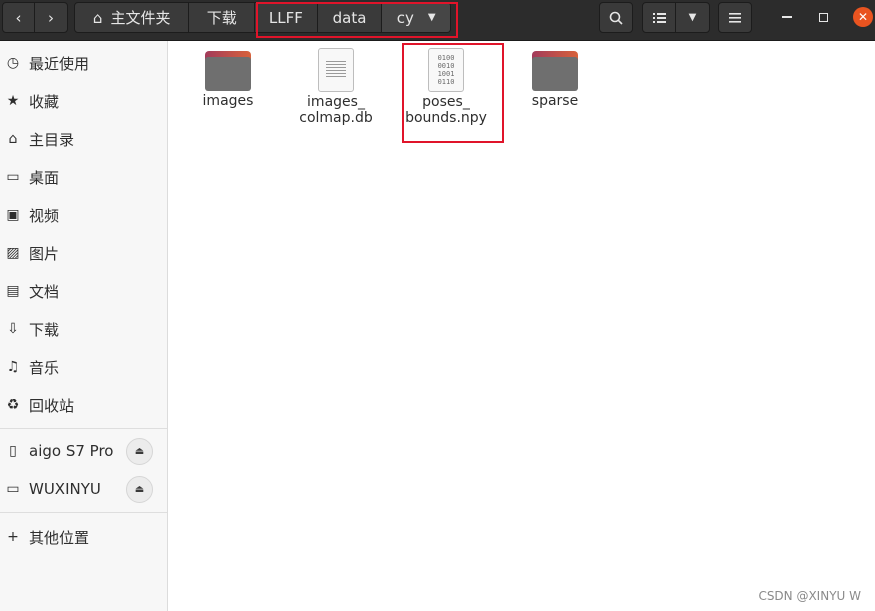 Image resolution: width=875 pixels, height=611 pixels. Describe the element at coordinates (83, 177) in the screenshot. I see `sidebar-item-desktop: ▭ 桌面` at that location.